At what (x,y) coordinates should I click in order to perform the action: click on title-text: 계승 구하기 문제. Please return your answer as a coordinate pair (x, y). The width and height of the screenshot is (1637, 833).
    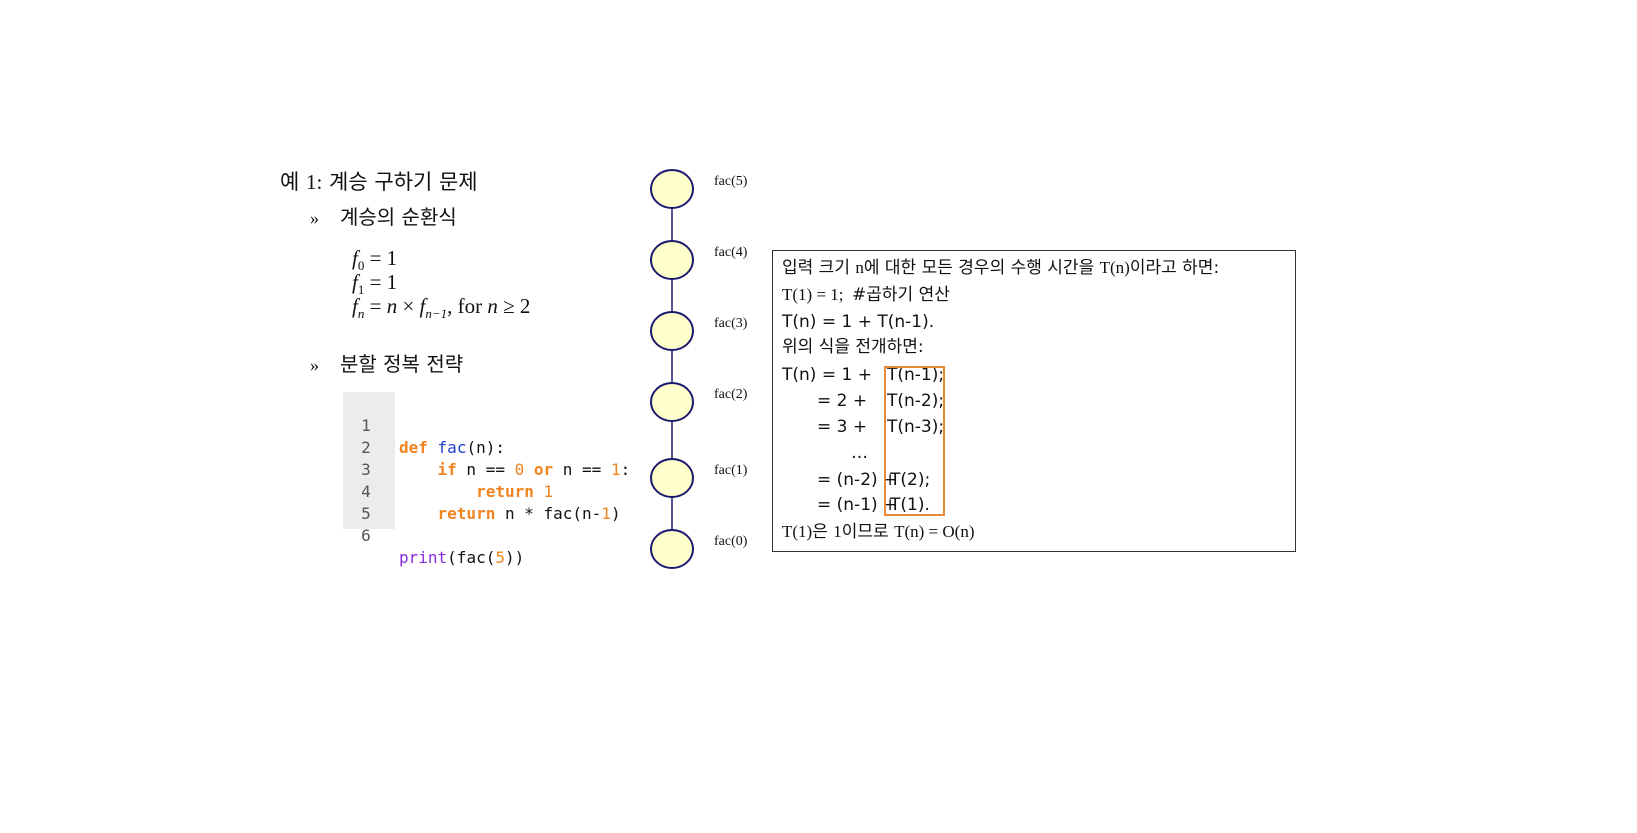
    Looking at the image, I should click on (400, 182).